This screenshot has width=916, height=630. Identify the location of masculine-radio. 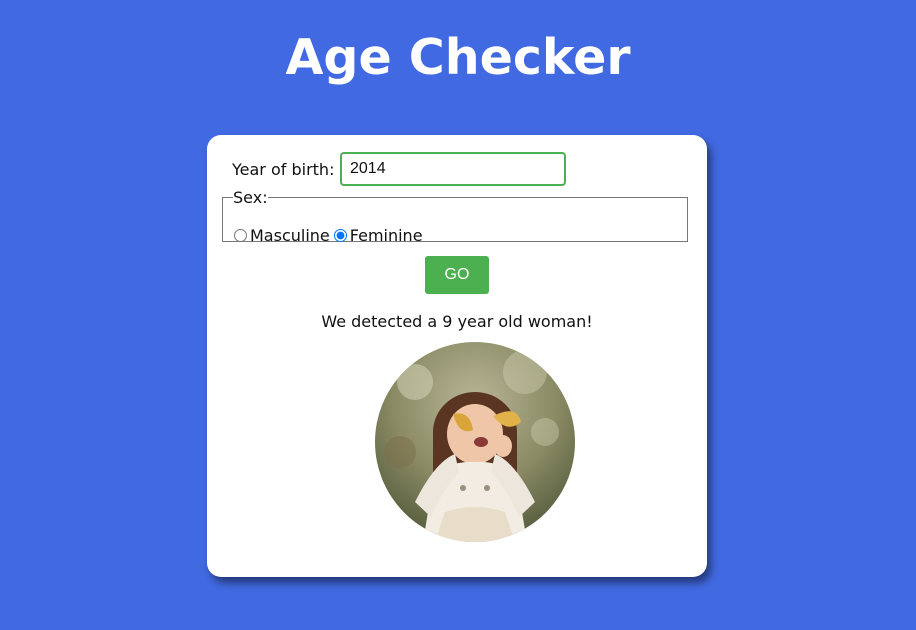
(240, 235).